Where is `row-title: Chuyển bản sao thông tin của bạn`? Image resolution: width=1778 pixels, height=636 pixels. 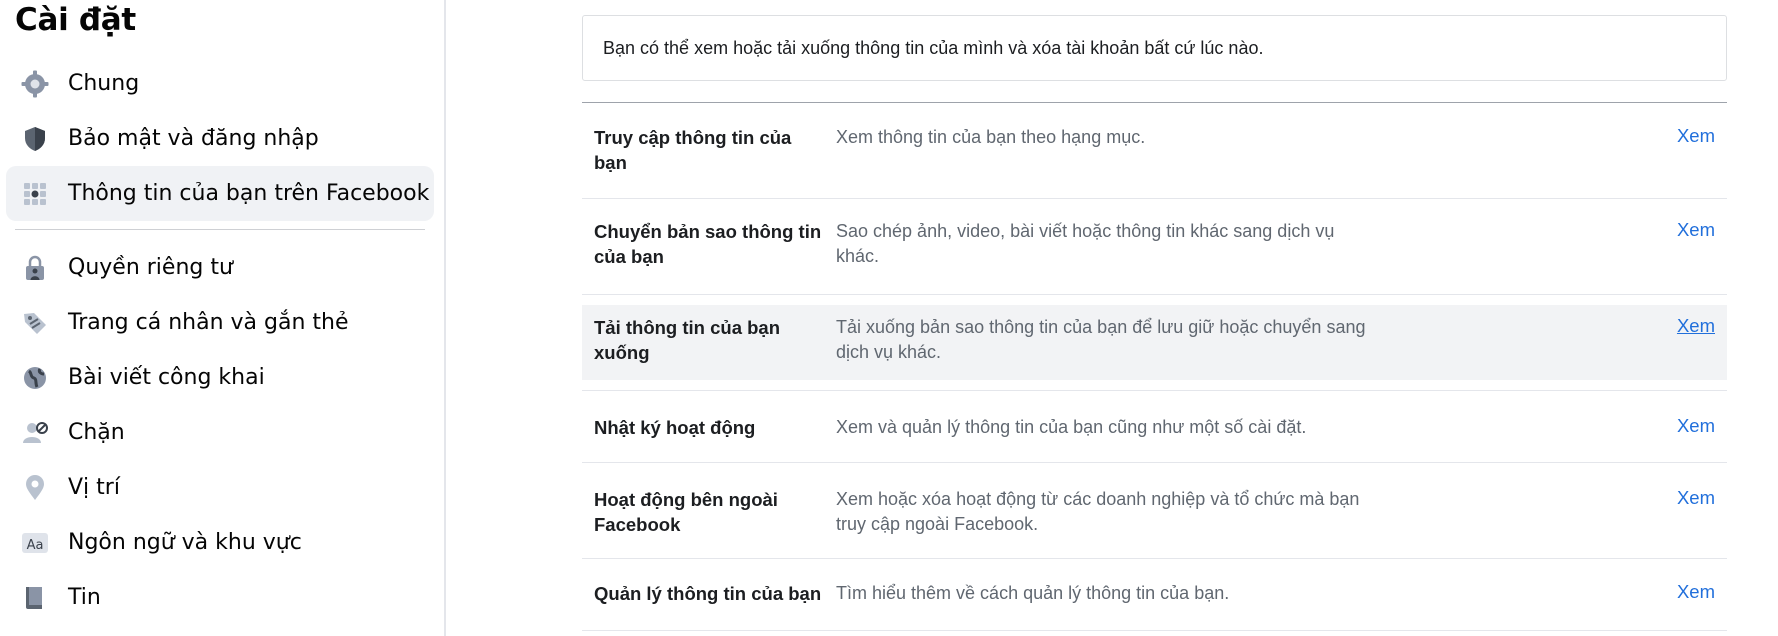
row-title: Chuyển bản sao thông tin của bạn is located at coordinates (708, 244).